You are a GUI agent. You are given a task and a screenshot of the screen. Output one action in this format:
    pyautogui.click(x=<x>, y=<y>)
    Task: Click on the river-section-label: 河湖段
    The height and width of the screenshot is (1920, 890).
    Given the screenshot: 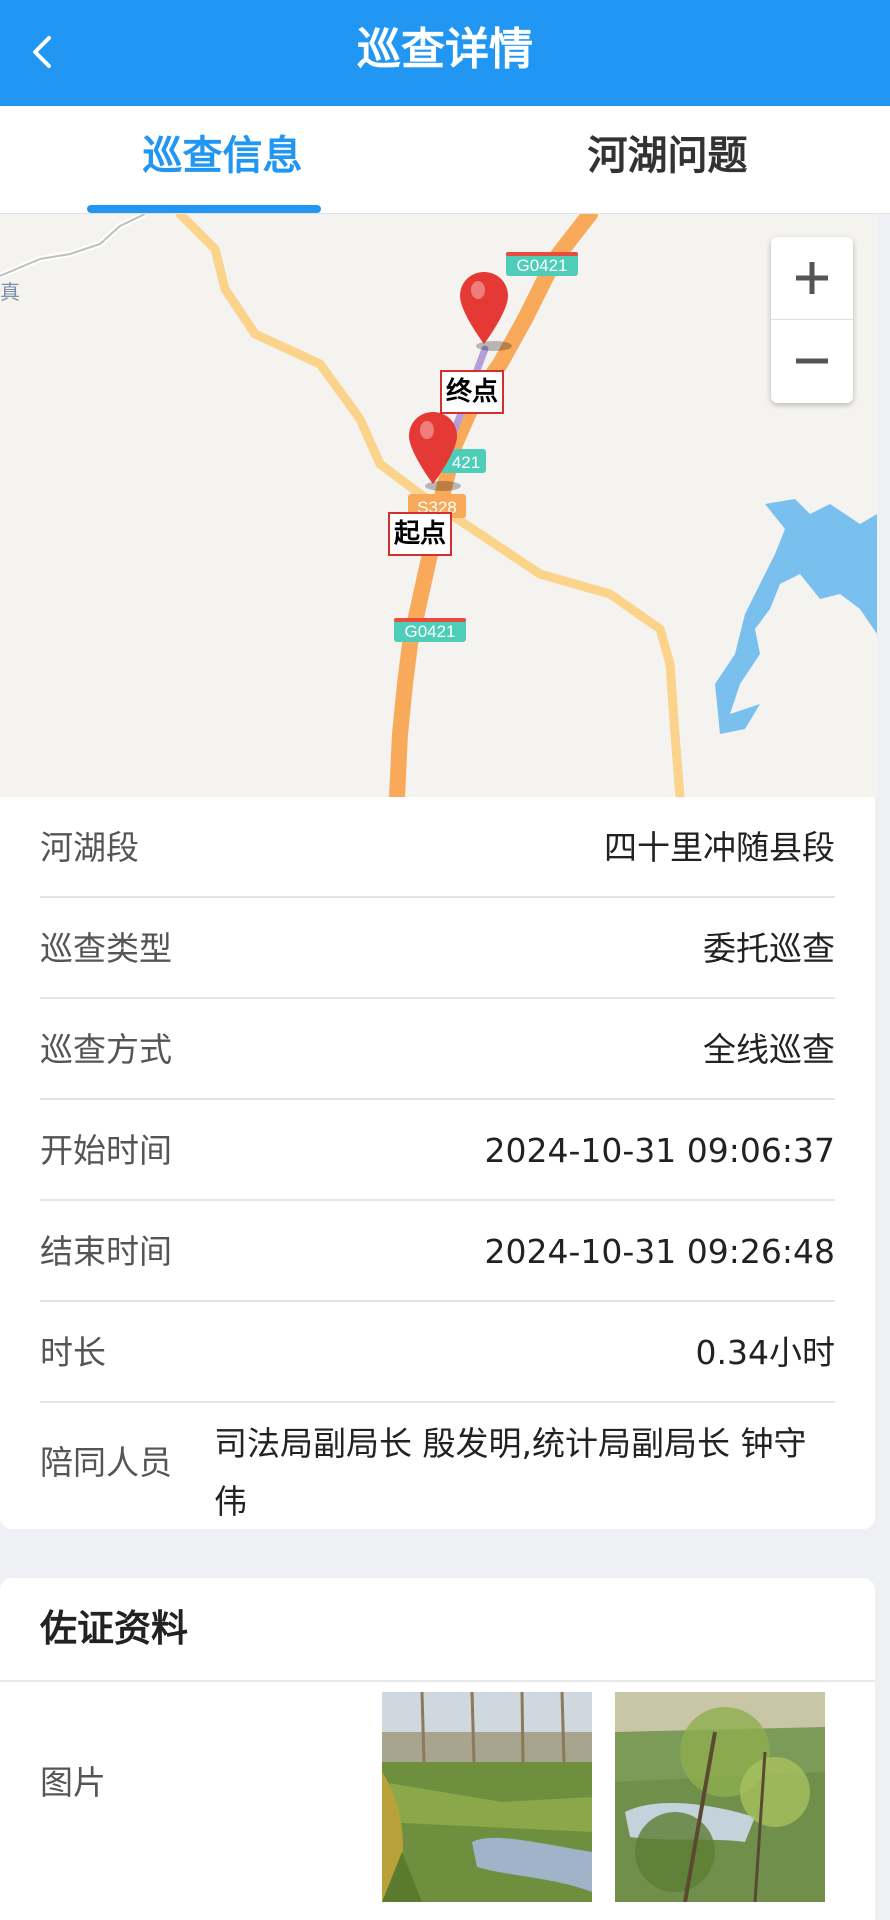 What is the action you would take?
    pyautogui.click(x=89, y=847)
    